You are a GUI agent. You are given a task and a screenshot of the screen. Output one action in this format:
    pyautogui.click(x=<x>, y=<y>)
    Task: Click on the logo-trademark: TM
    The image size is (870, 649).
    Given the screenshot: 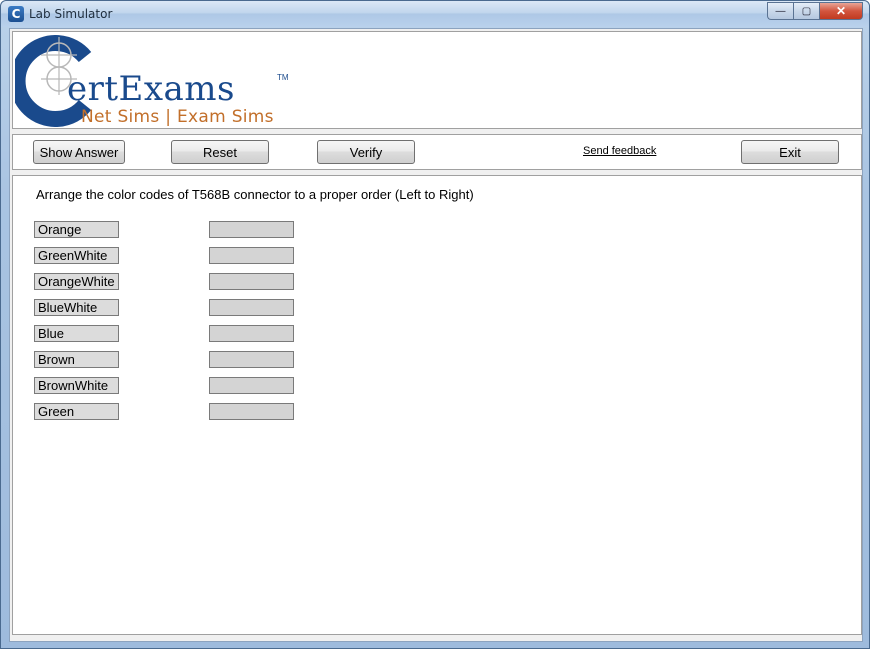 What is the action you would take?
    pyautogui.click(x=283, y=77)
    